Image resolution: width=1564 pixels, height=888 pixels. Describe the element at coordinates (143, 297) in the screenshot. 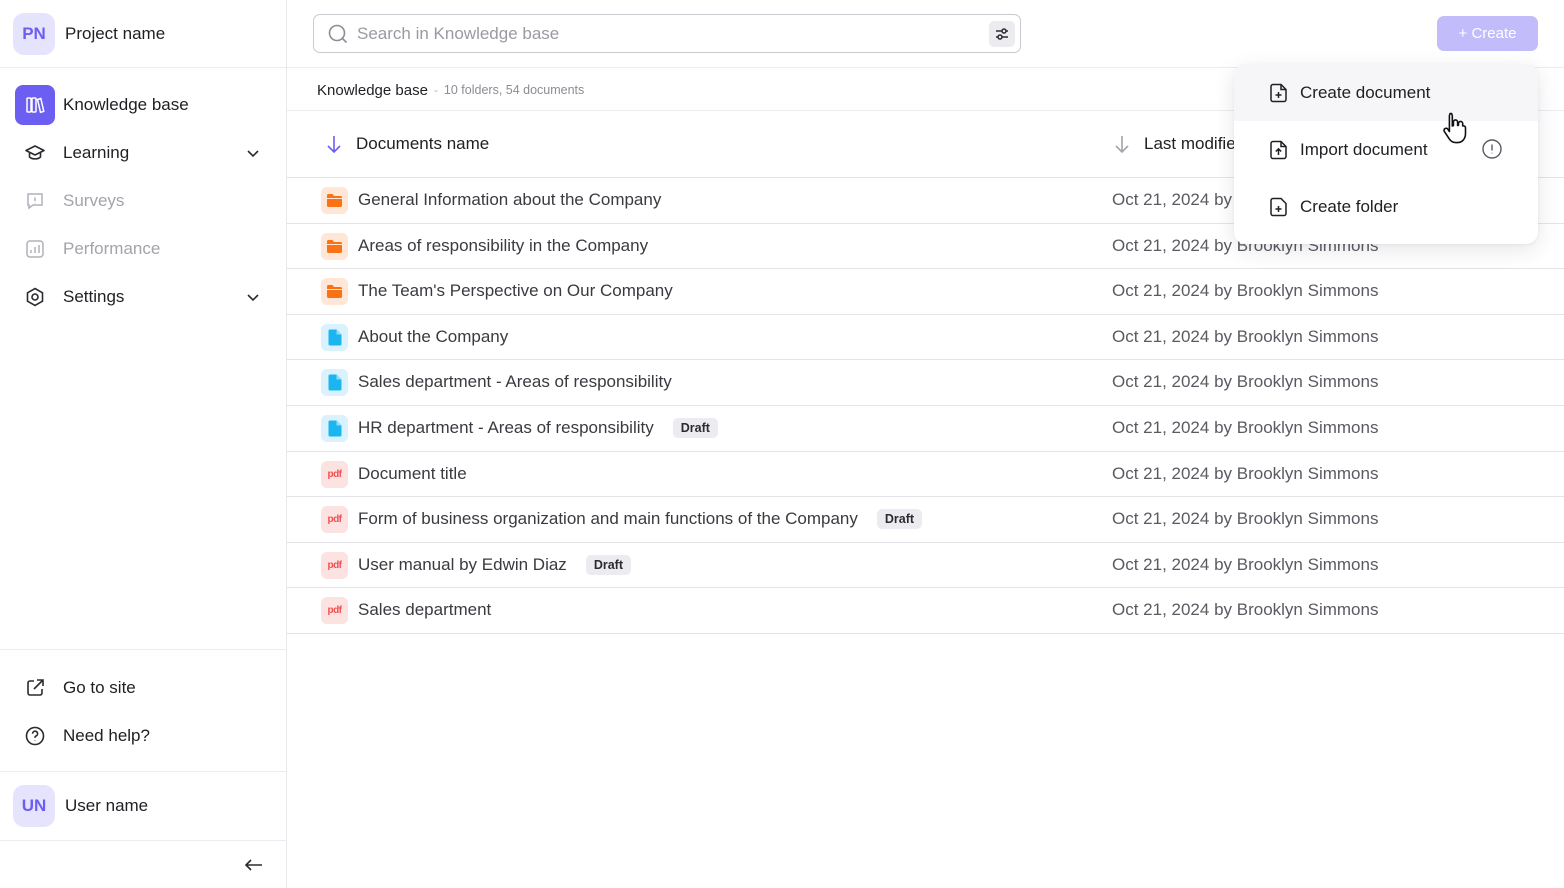

I see `sidebar-item-settings: Settings` at that location.